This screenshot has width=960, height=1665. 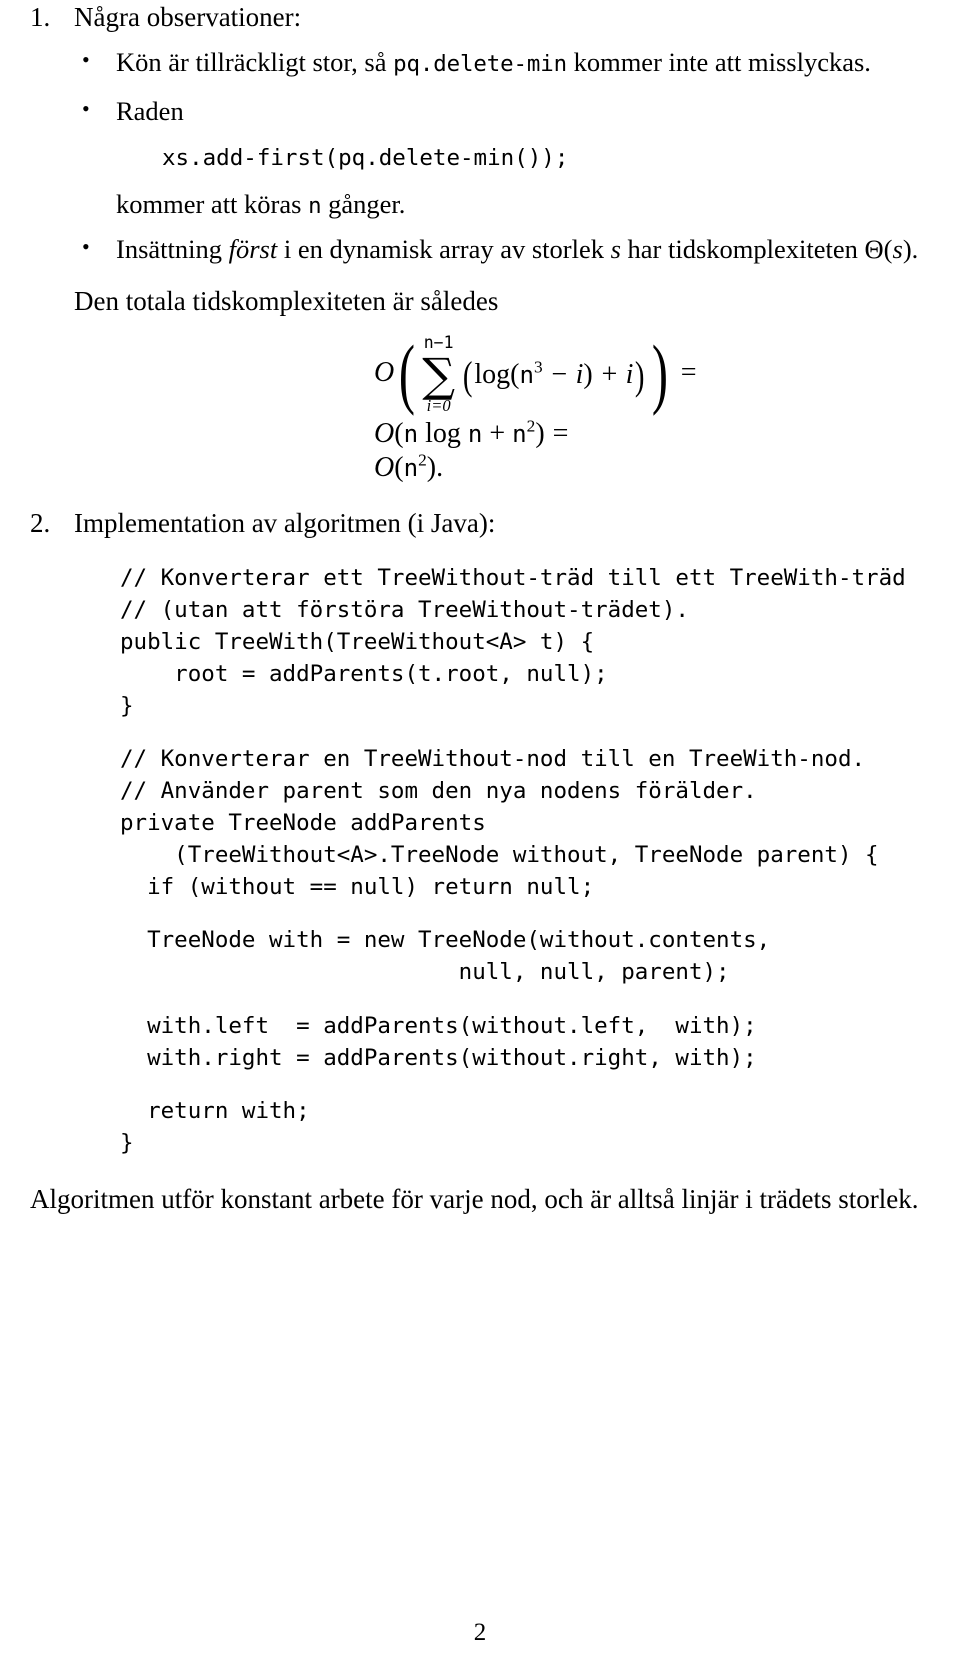 I want to click on item-1-heading: Några observationer:, so click(x=188, y=17).